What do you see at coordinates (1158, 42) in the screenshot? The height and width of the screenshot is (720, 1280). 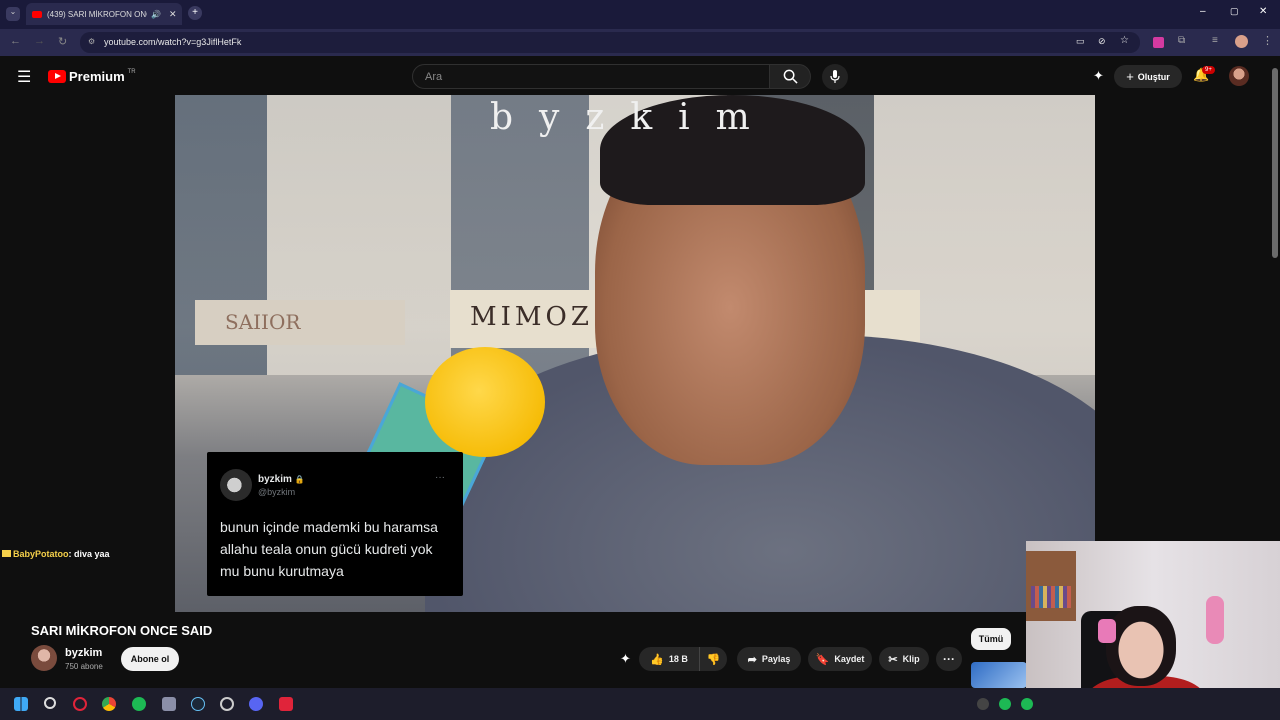 I see `extension-icon` at bounding box center [1158, 42].